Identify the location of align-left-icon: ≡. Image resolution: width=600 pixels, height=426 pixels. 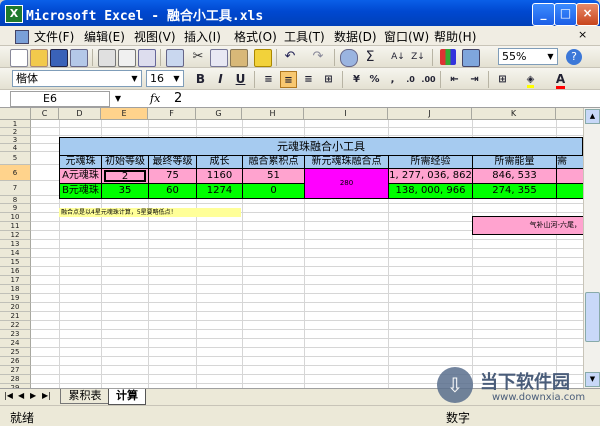
(268, 79).